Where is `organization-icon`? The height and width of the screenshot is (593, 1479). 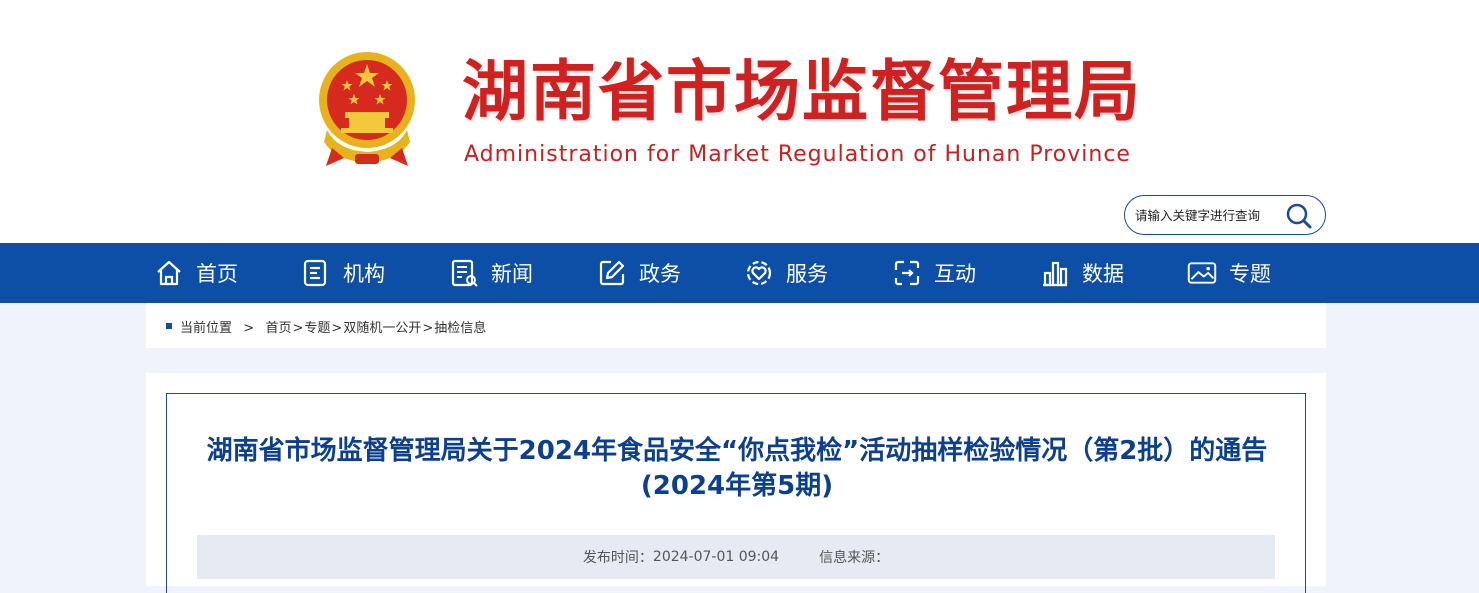 organization-icon is located at coordinates (315, 273).